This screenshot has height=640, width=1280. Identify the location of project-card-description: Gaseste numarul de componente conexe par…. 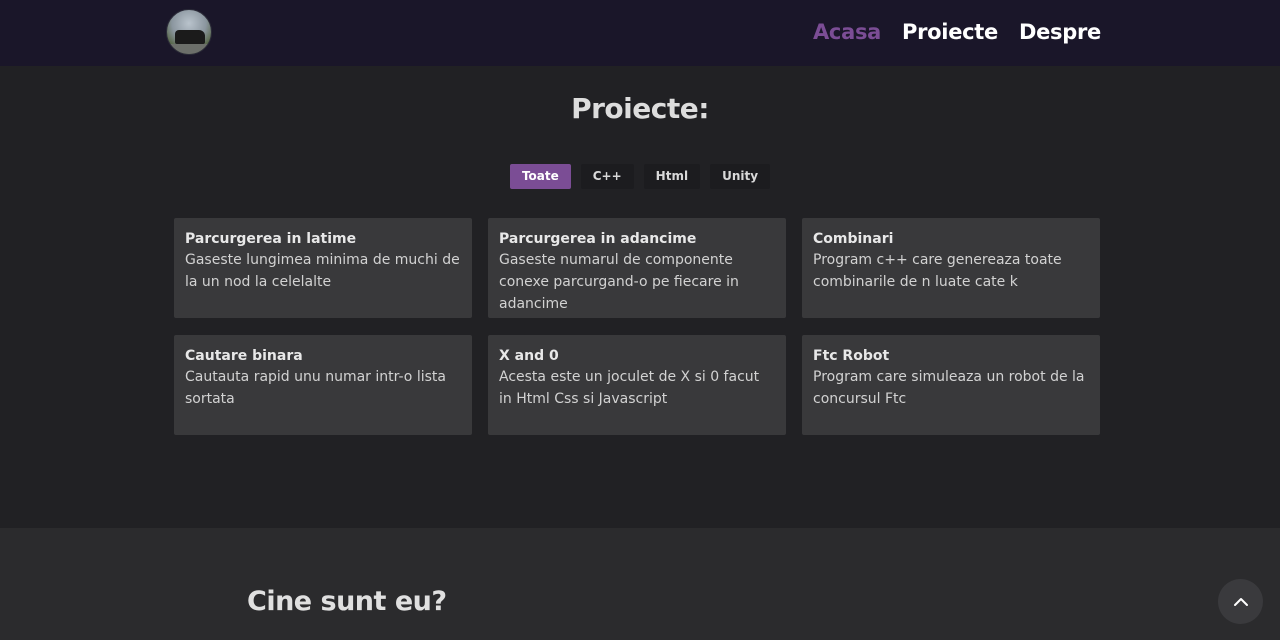
(619, 282).